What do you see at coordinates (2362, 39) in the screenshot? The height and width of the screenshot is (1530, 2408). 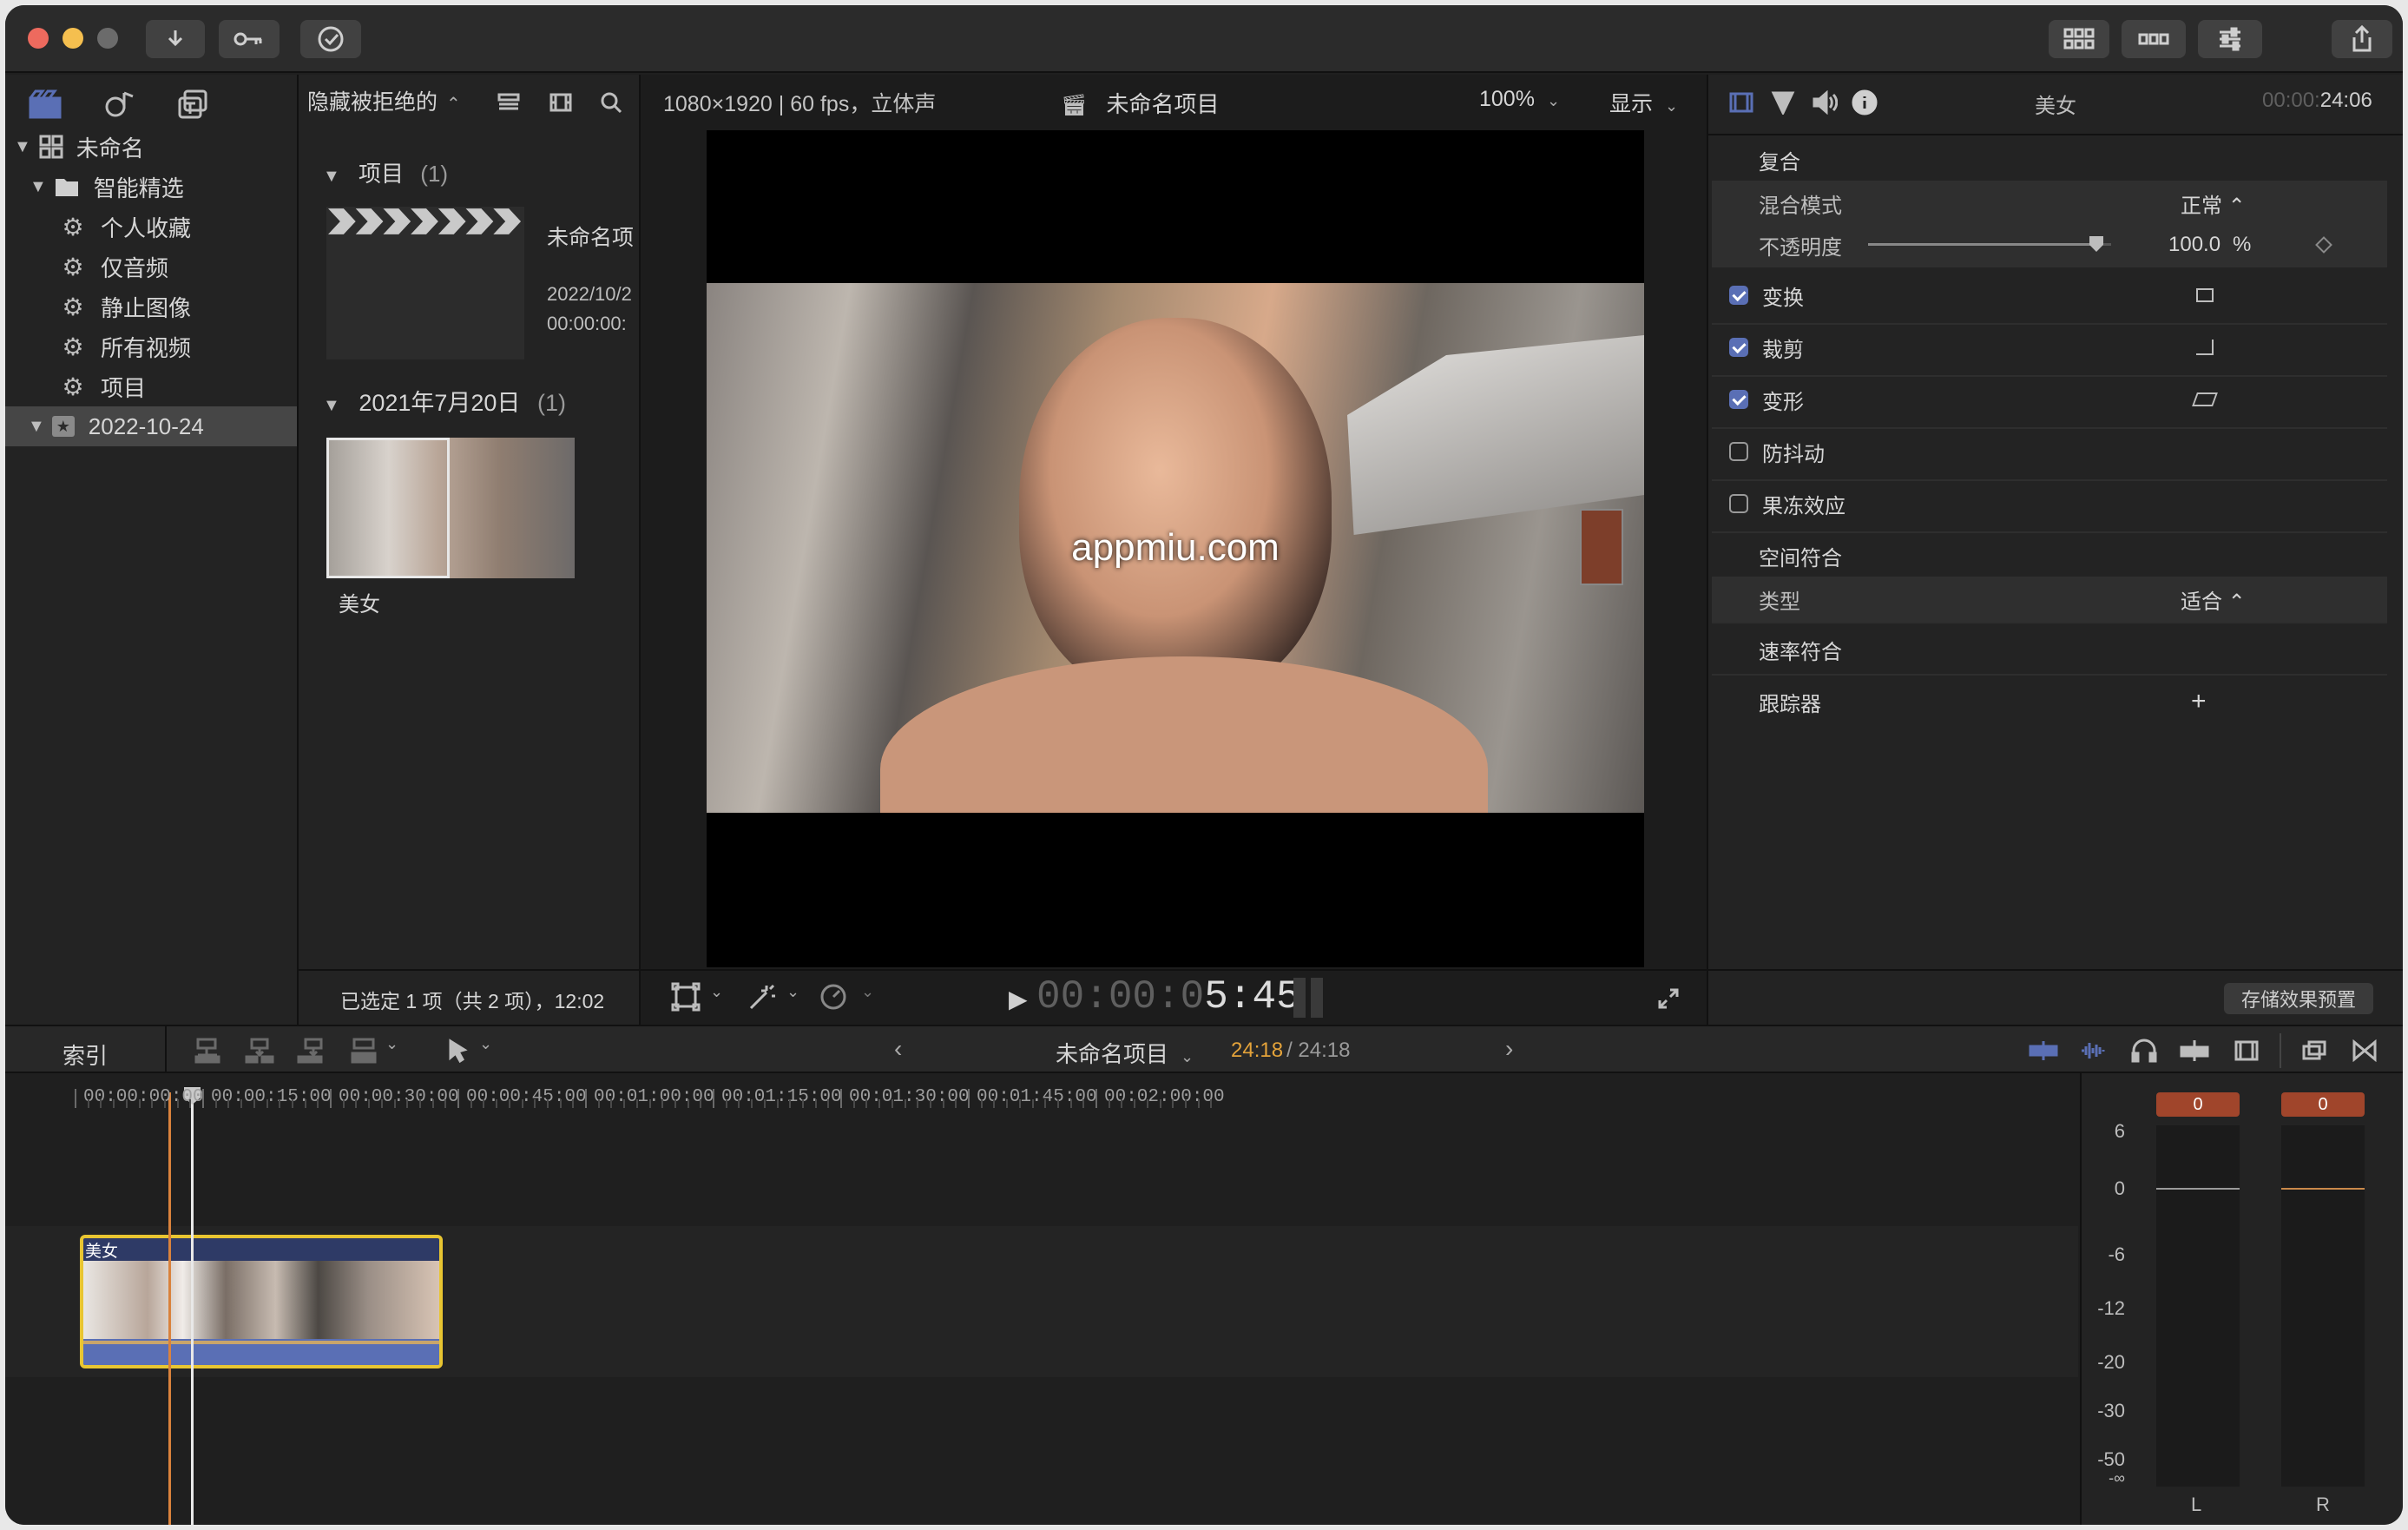 I see `share-button` at bounding box center [2362, 39].